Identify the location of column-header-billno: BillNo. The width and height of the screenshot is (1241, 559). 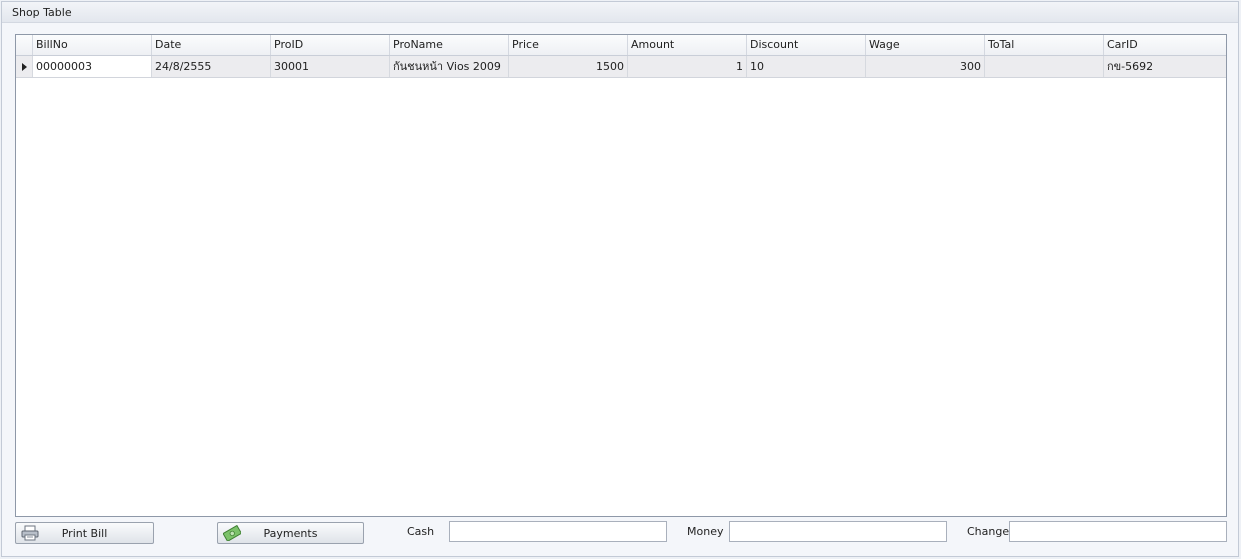
(91, 45).